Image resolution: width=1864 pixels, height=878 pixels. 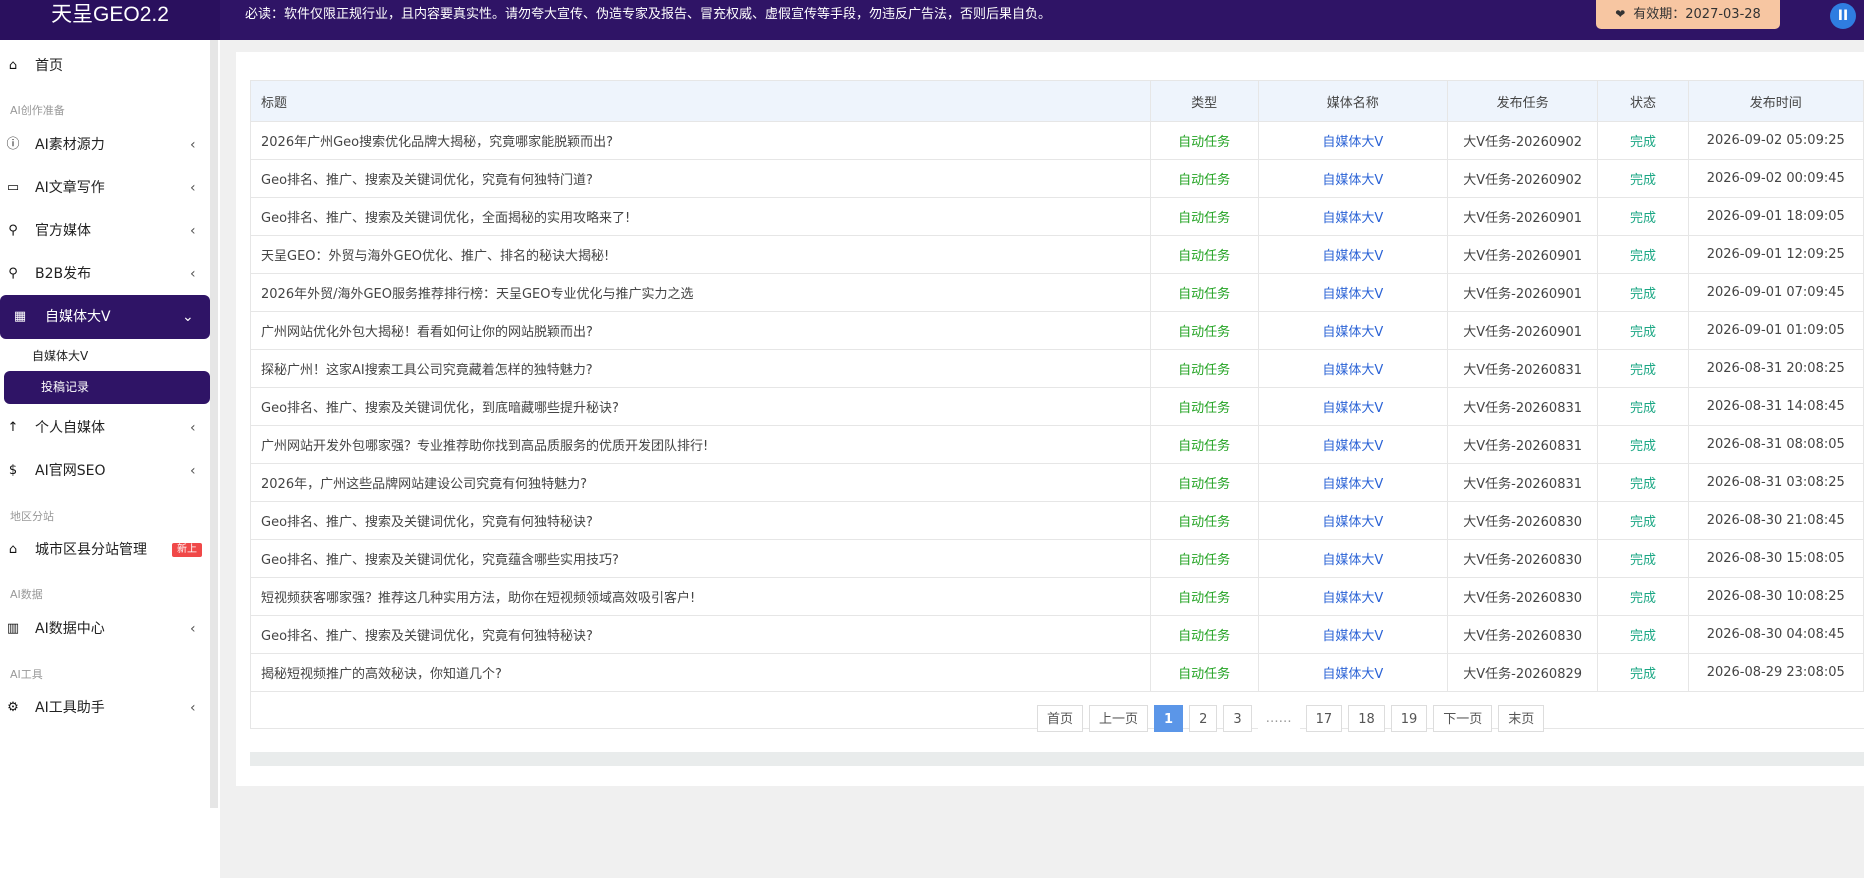 I want to click on cell-task: 大V任务-20260901, so click(x=1522, y=254).